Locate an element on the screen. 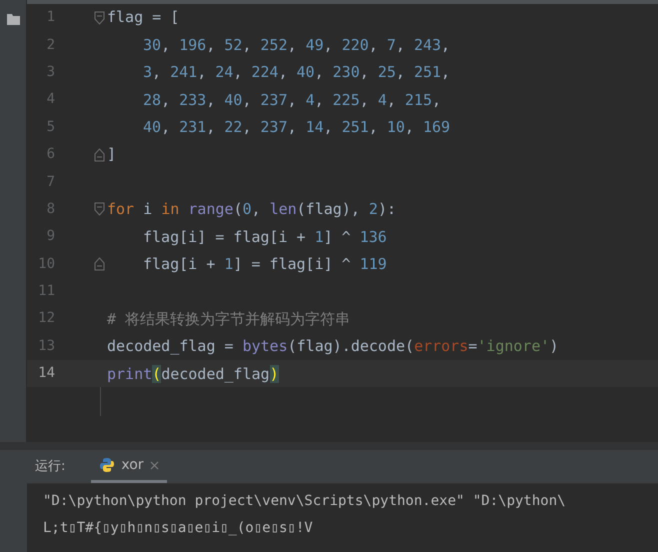 Image resolution: width=658 pixels, height=552 pixels. line-number: 6 is located at coordinates (50, 154).